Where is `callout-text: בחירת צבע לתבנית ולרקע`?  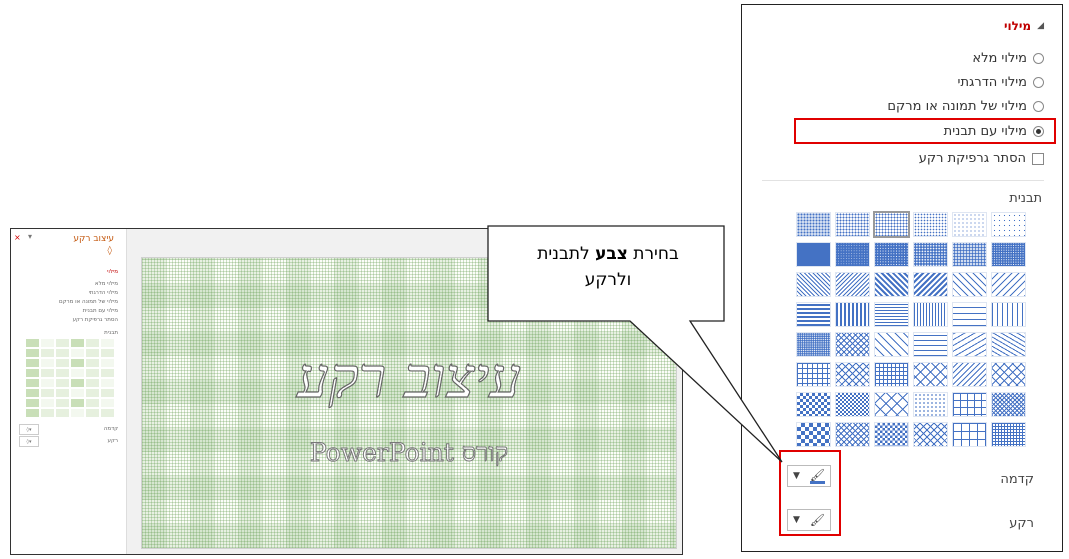
callout-text: בחירת צבע לתבנית ולרקע is located at coordinates (608, 267).